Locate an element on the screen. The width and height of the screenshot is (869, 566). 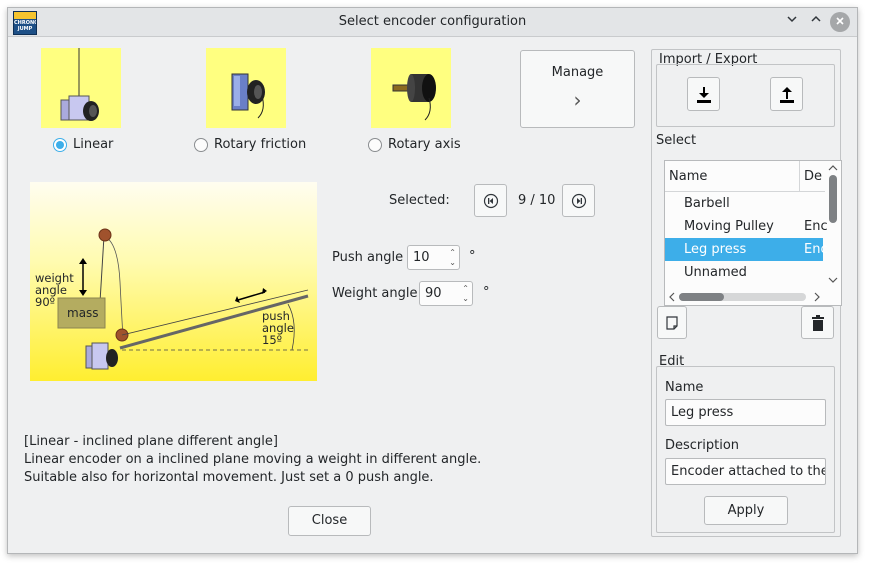
linear-encoder-image is located at coordinates (81, 88).